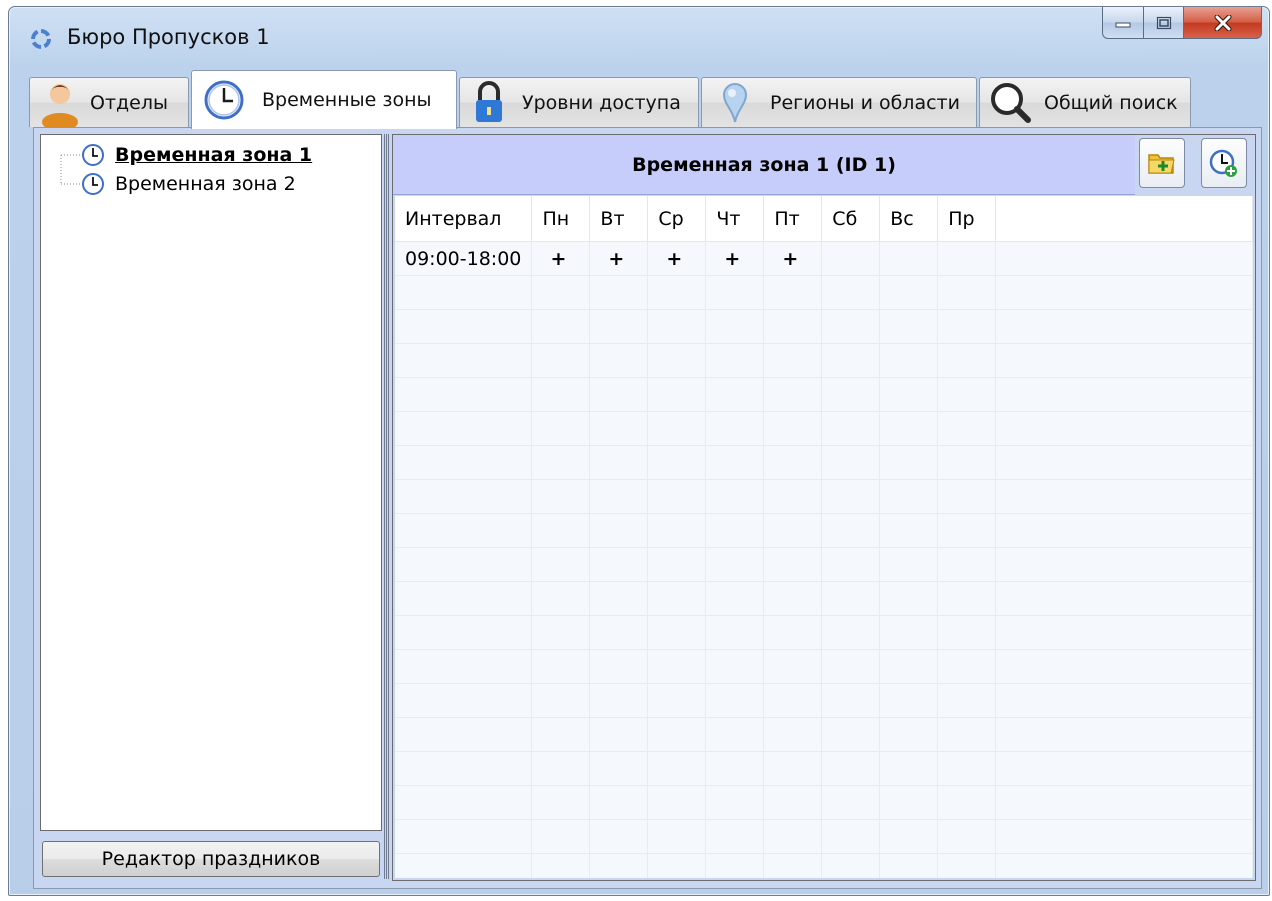  I want to click on tree-item: Временная зона 2, so click(188, 184).